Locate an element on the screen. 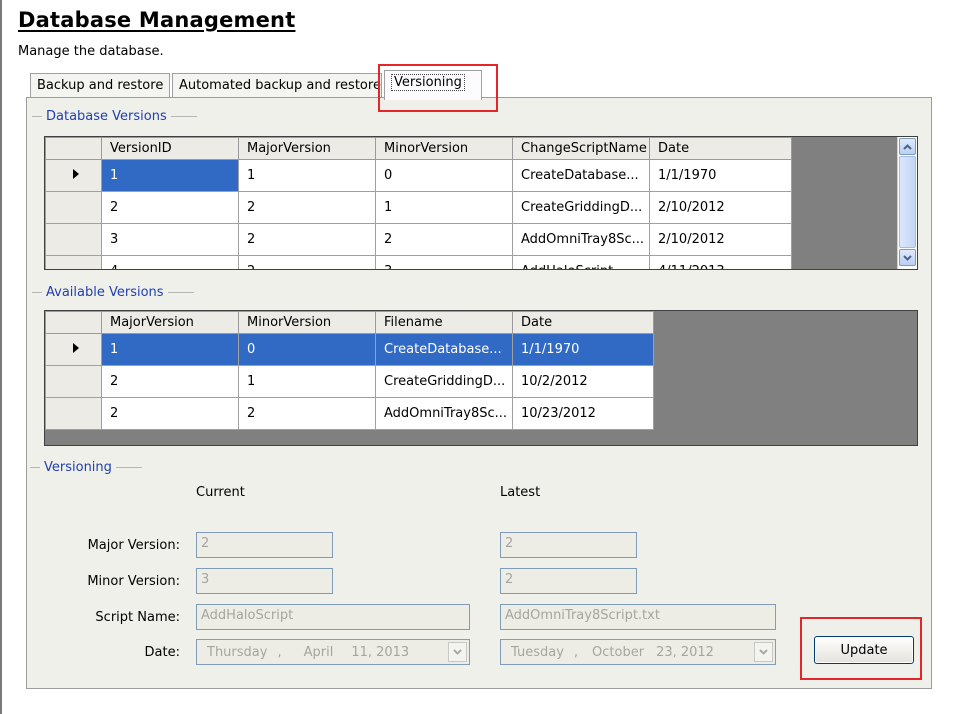 The width and height of the screenshot is (960, 714). date-day-year: 11, 2013 is located at coordinates (380, 652).